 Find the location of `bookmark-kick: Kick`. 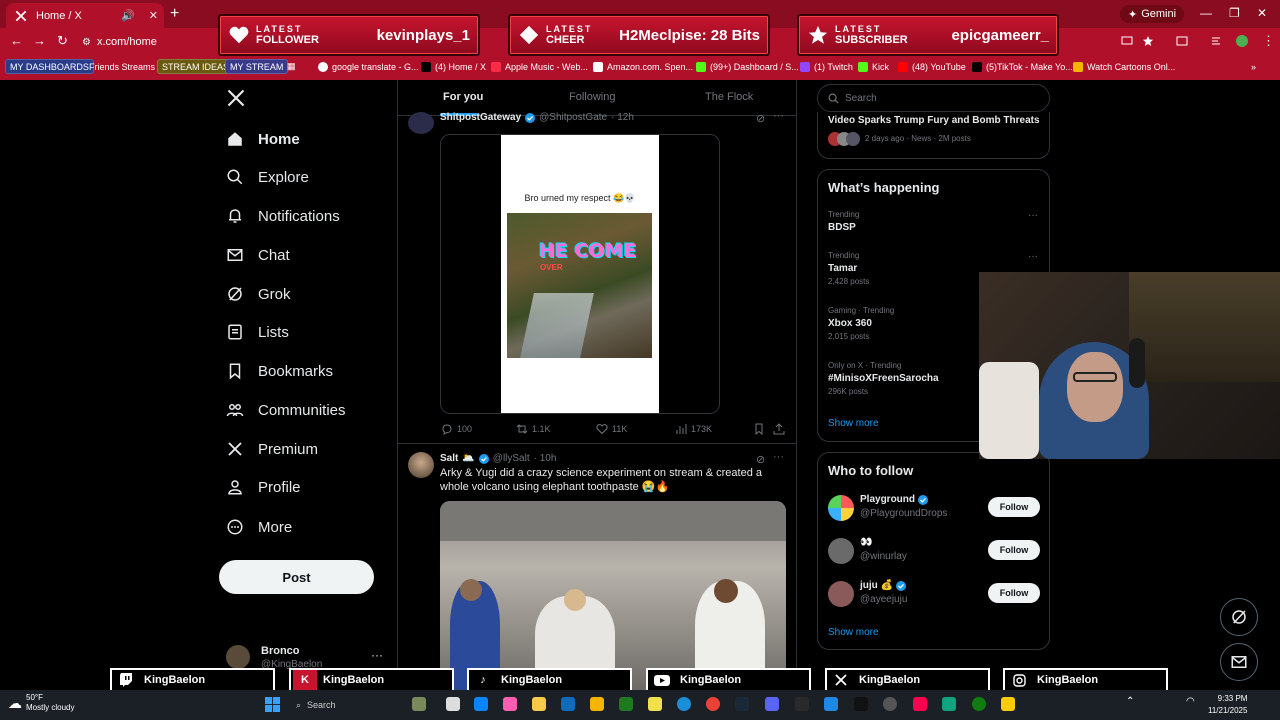

bookmark-kick: Kick is located at coordinates (873, 66).